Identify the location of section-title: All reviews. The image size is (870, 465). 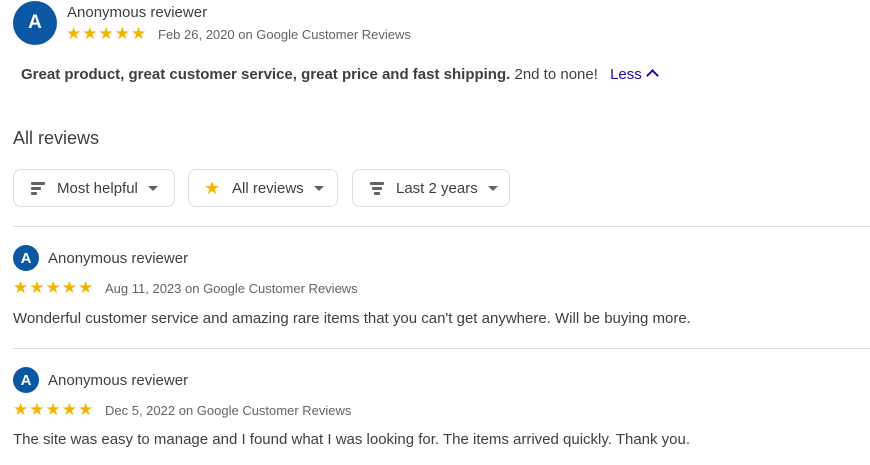
(56, 138).